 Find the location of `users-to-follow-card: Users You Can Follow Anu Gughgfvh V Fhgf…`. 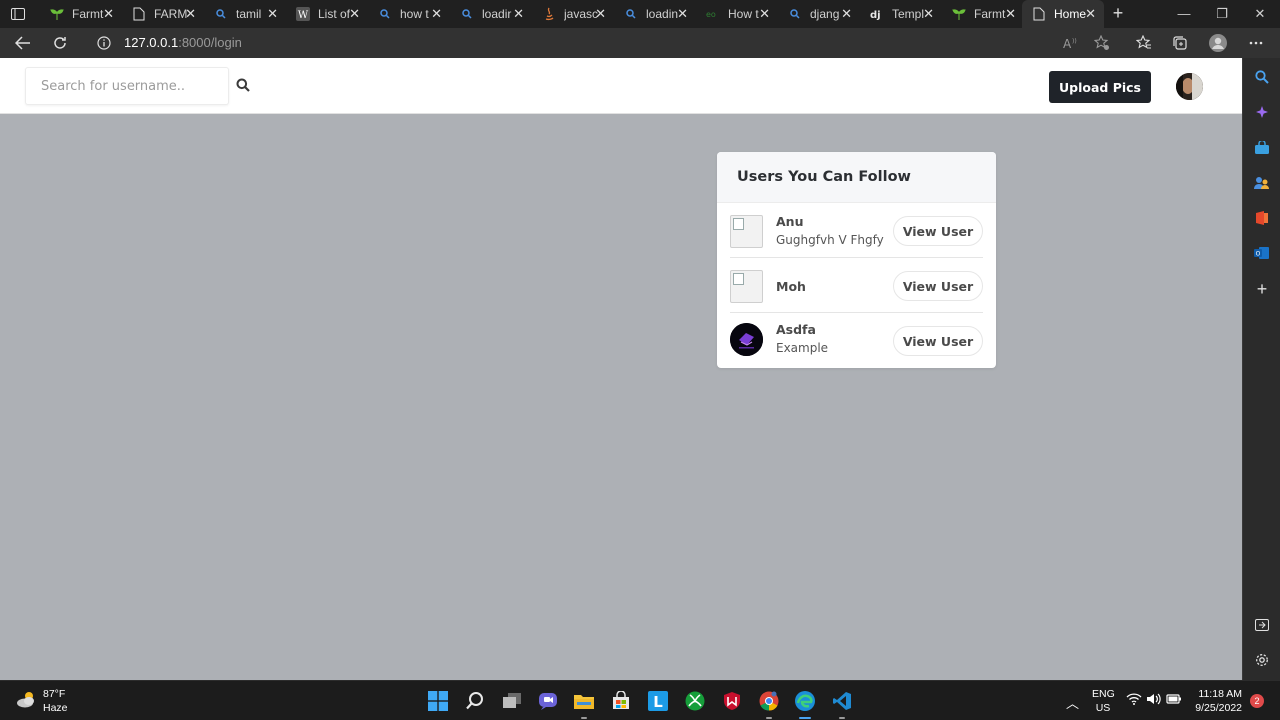

users-to-follow-card: Users You Can Follow Anu Gughgfvh V Fhgf… is located at coordinates (856, 260).